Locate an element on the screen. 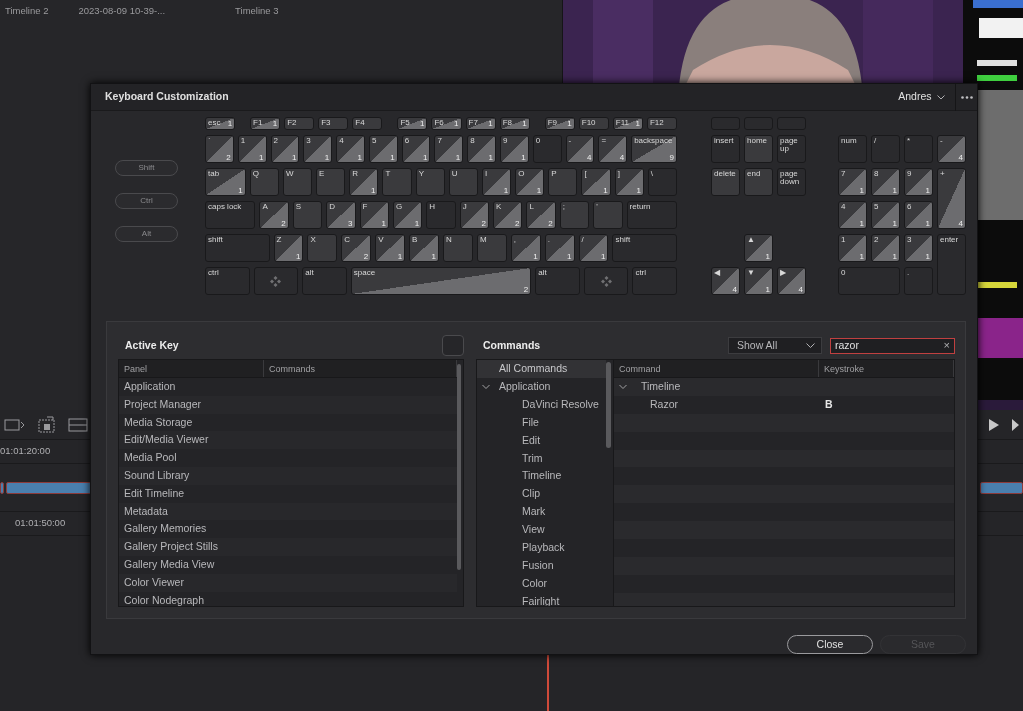 The width and height of the screenshot is (1023, 711). keyboard-key: 8 1 is located at coordinates (885, 182).